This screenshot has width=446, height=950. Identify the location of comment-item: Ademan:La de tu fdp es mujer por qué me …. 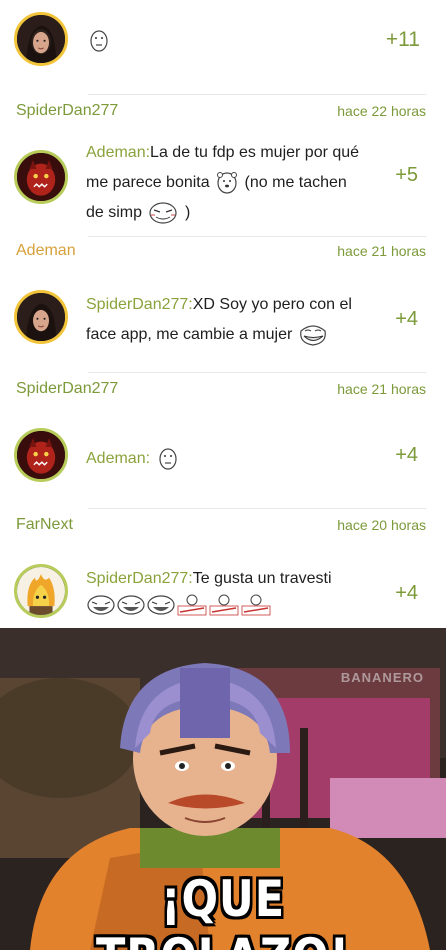
(223, 185).